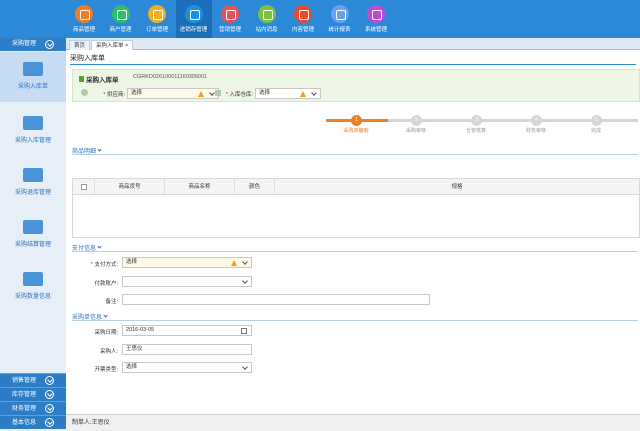 This screenshot has height=431, width=640. Describe the element at coordinates (84, 92) in the screenshot. I see `user-icon` at that location.